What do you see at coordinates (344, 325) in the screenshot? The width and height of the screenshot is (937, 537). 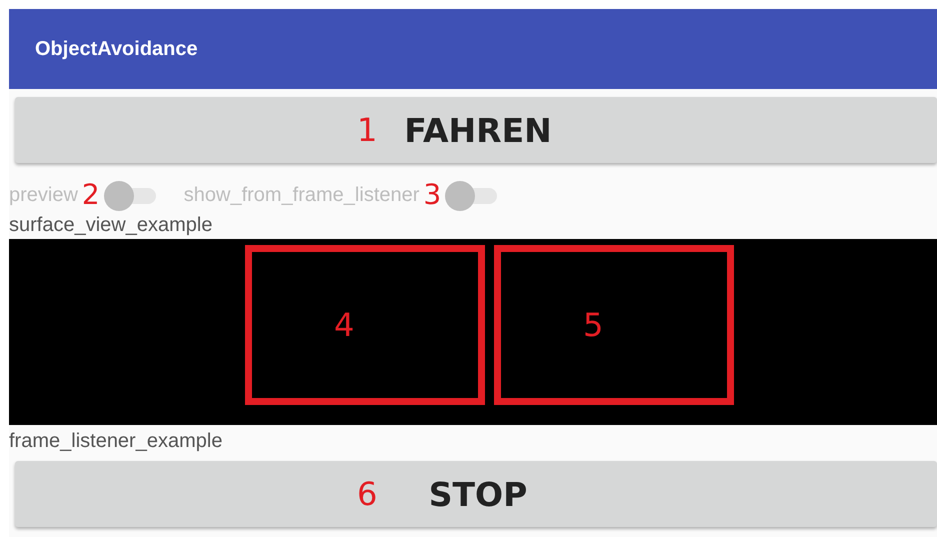 I see `annotation-number: 4` at bounding box center [344, 325].